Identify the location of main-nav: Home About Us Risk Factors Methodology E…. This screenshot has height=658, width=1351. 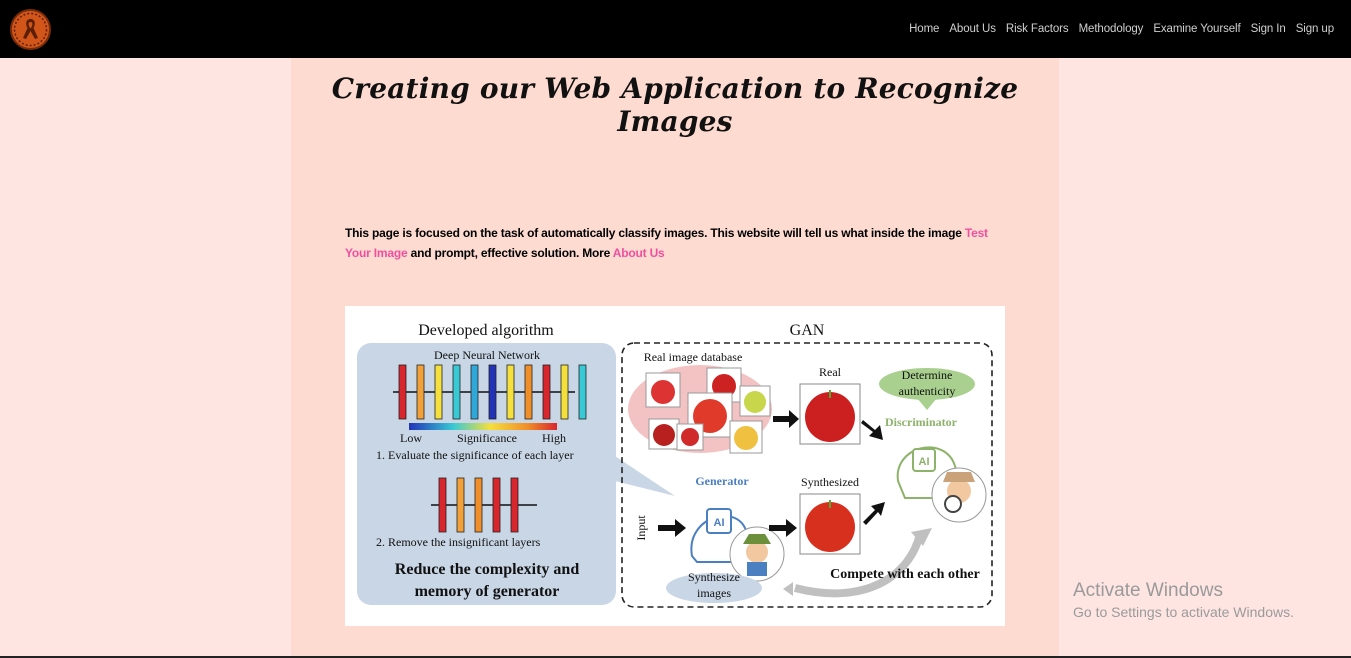
(1121, 29).